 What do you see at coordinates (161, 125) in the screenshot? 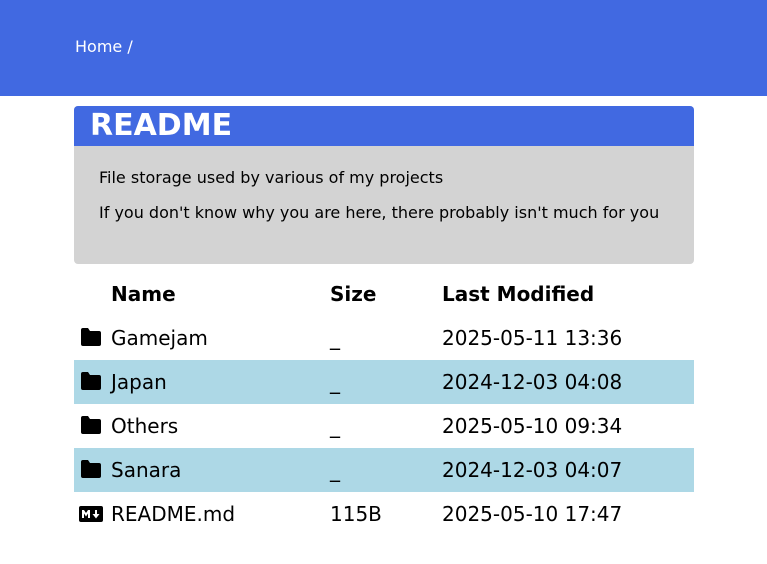
I see `readme-title: README` at bounding box center [161, 125].